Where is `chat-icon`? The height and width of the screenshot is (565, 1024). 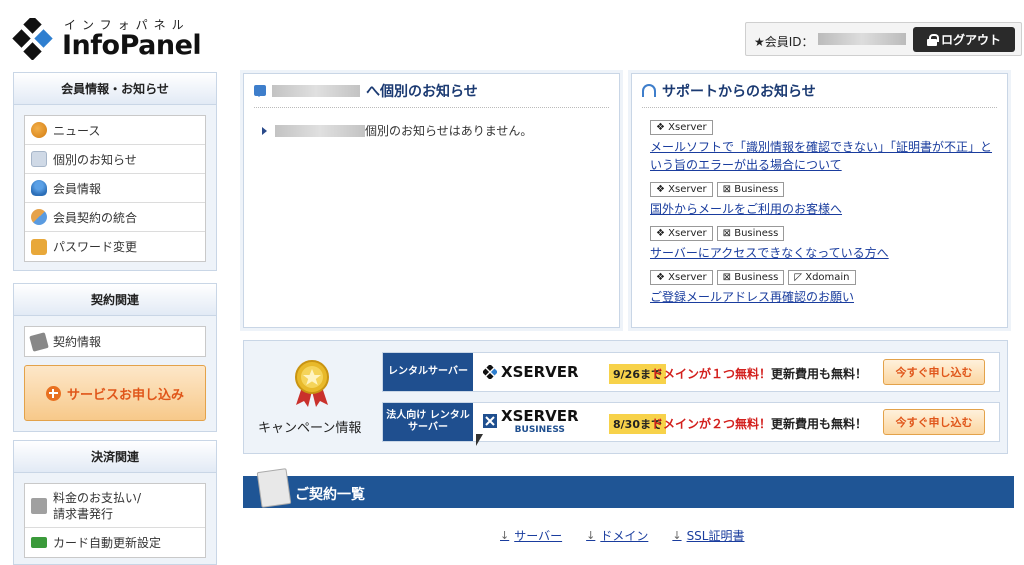 chat-icon is located at coordinates (260, 91).